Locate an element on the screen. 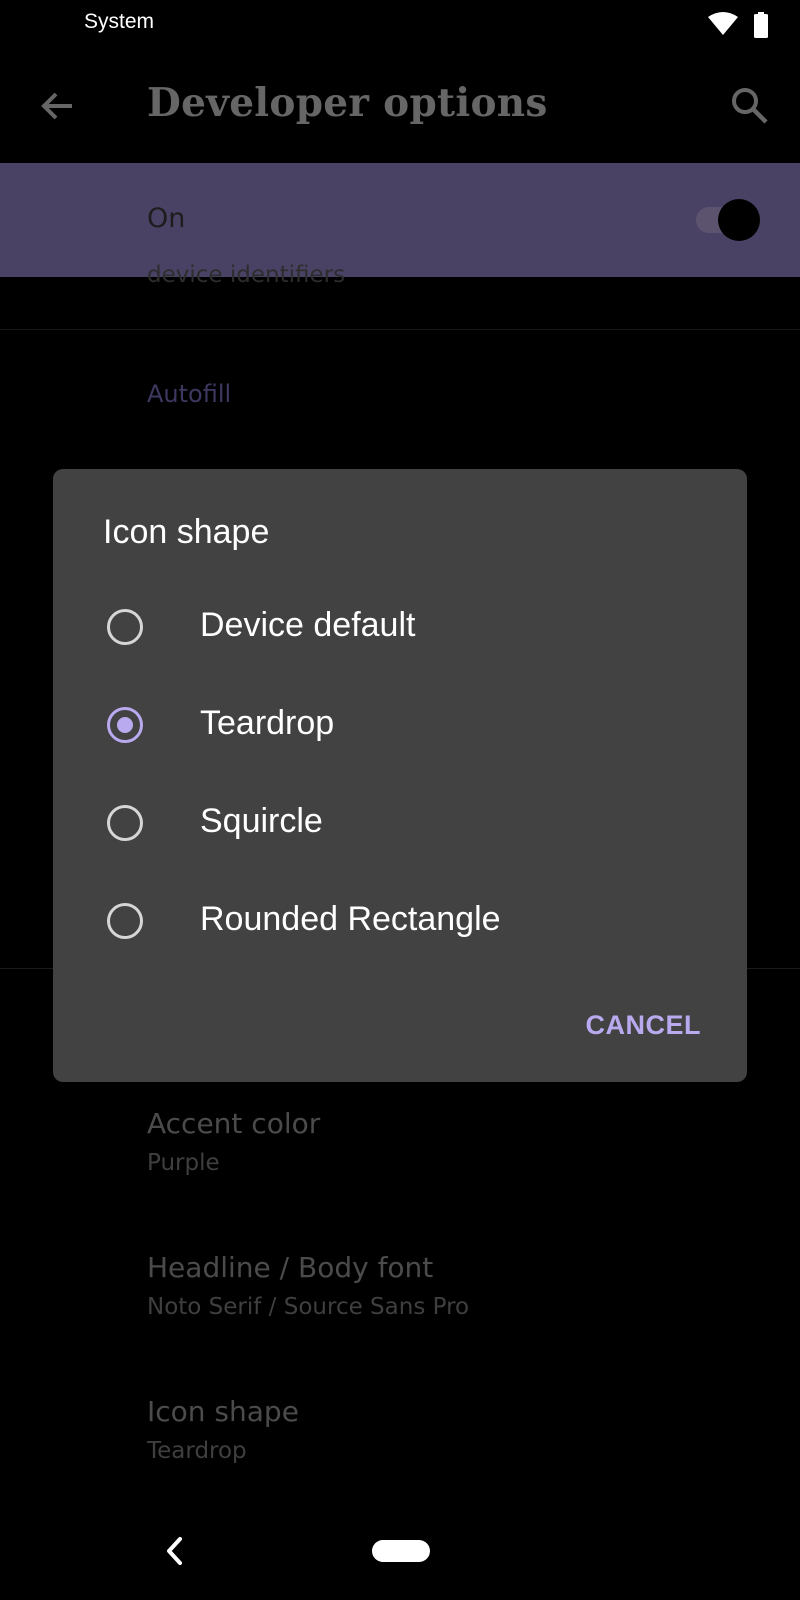  option-label: Device default is located at coordinates (308, 625).